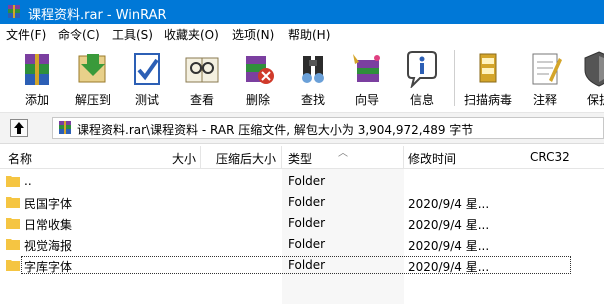 The width and height of the screenshot is (604, 304). I want to click on view-icon, so click(202, 70).